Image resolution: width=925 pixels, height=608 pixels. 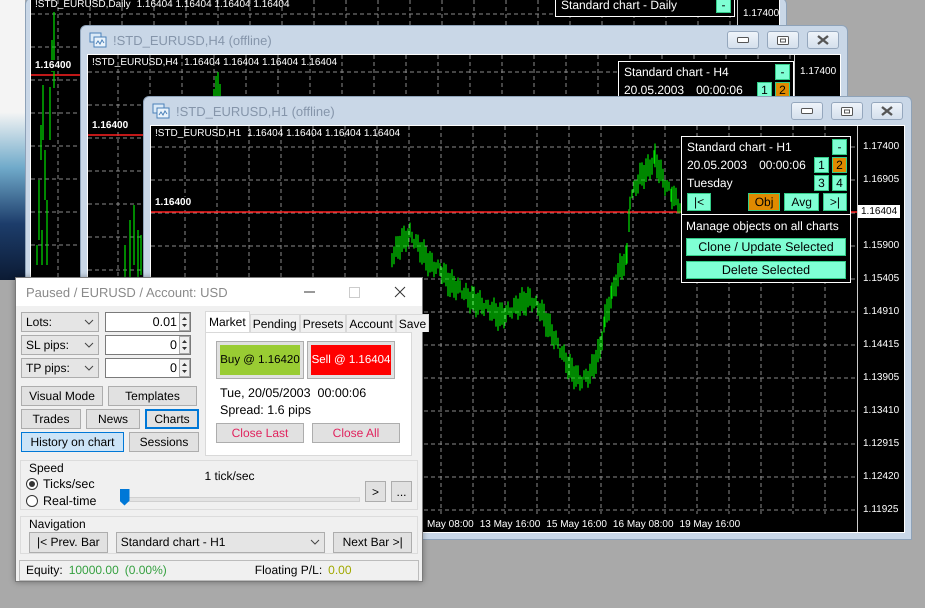 I want to click on slider-thumb, so click(x=125, y=497).